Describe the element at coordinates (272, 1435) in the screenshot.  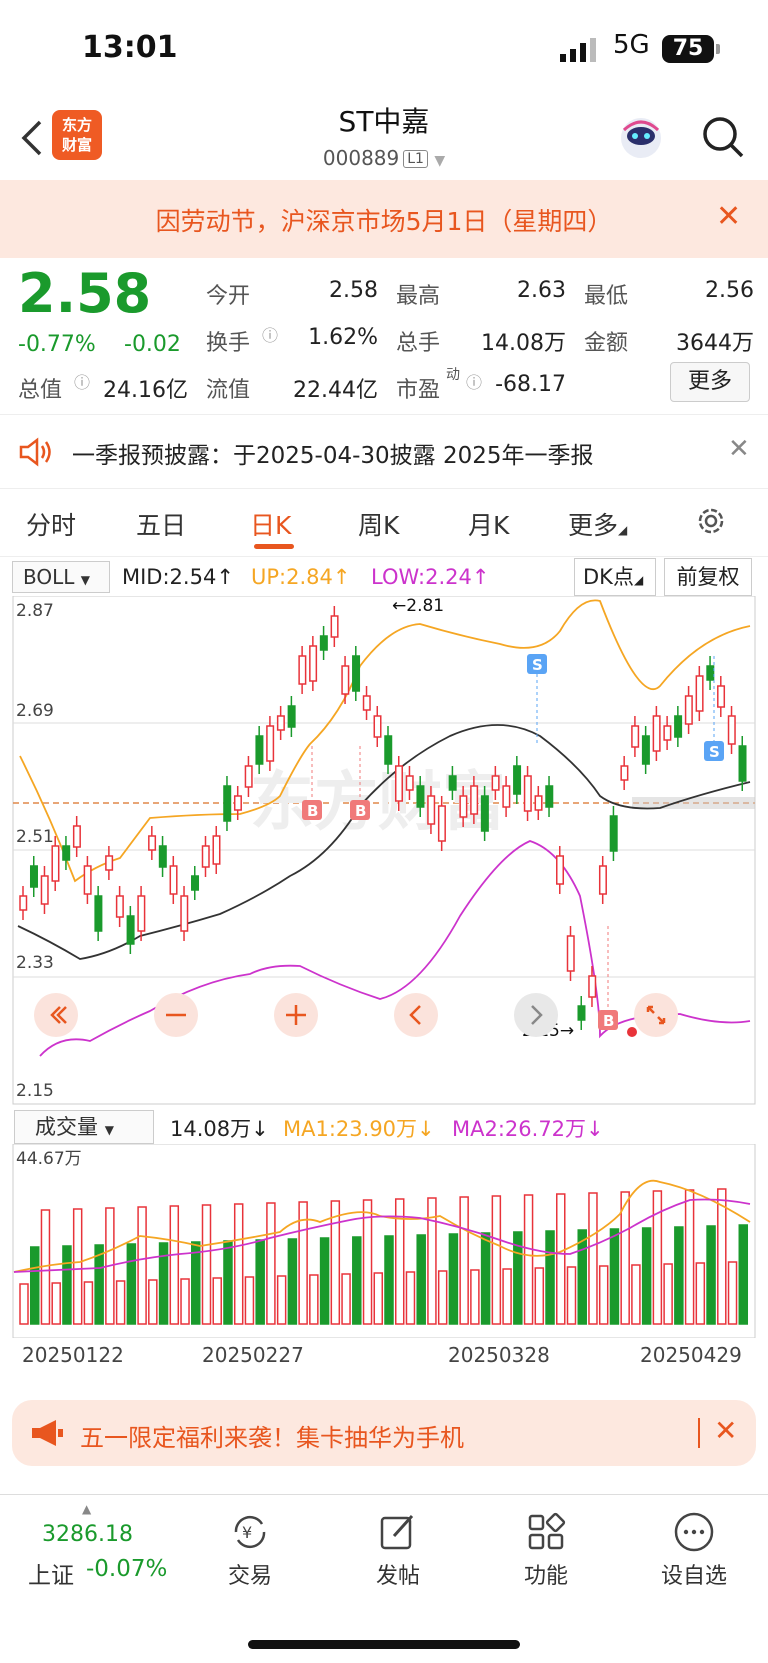
I see `promo-text: 五一限定福利来袭！集卡抽华为手机` at that location.